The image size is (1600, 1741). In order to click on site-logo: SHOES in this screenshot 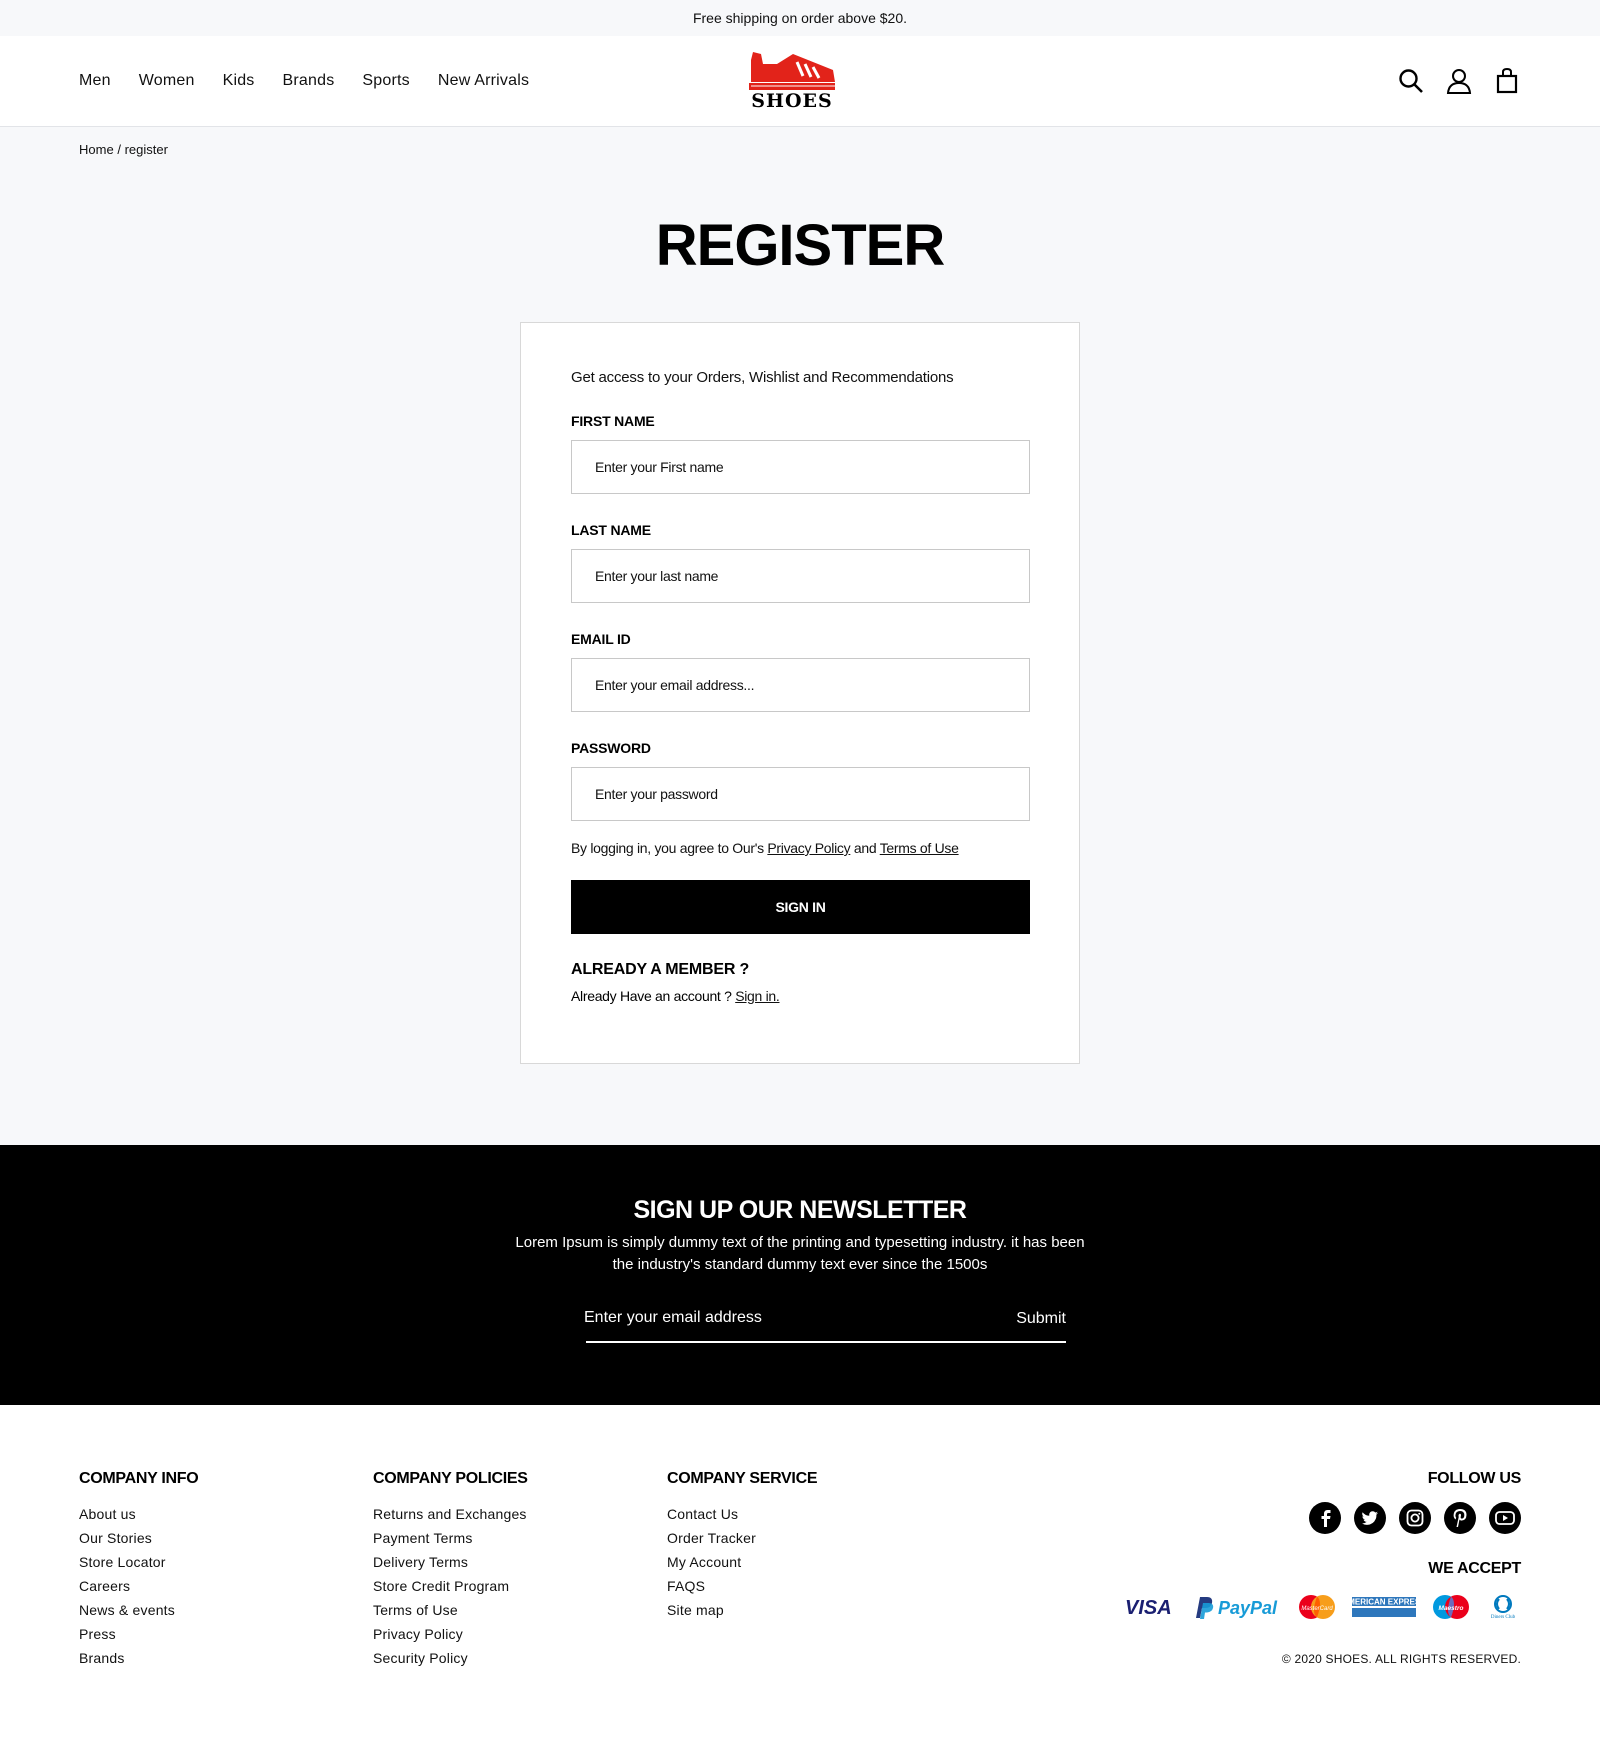, I will do `click(792, 82)`.